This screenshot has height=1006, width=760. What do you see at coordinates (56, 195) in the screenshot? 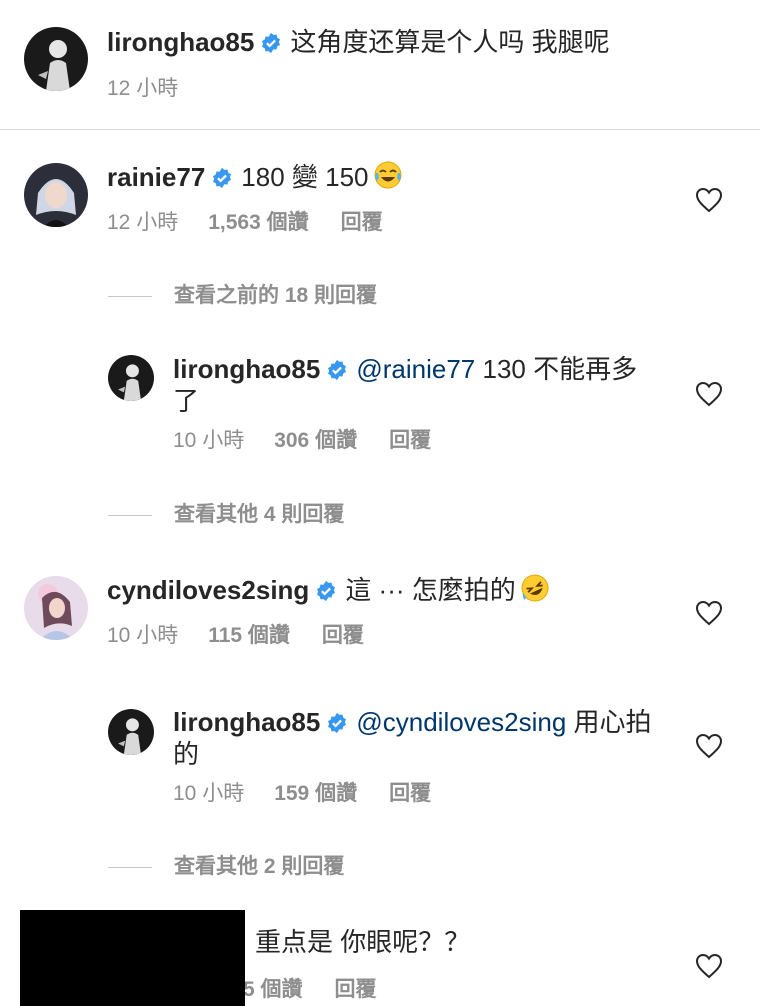
I see `avatar-rainie77` at bounding box center [56, 195].